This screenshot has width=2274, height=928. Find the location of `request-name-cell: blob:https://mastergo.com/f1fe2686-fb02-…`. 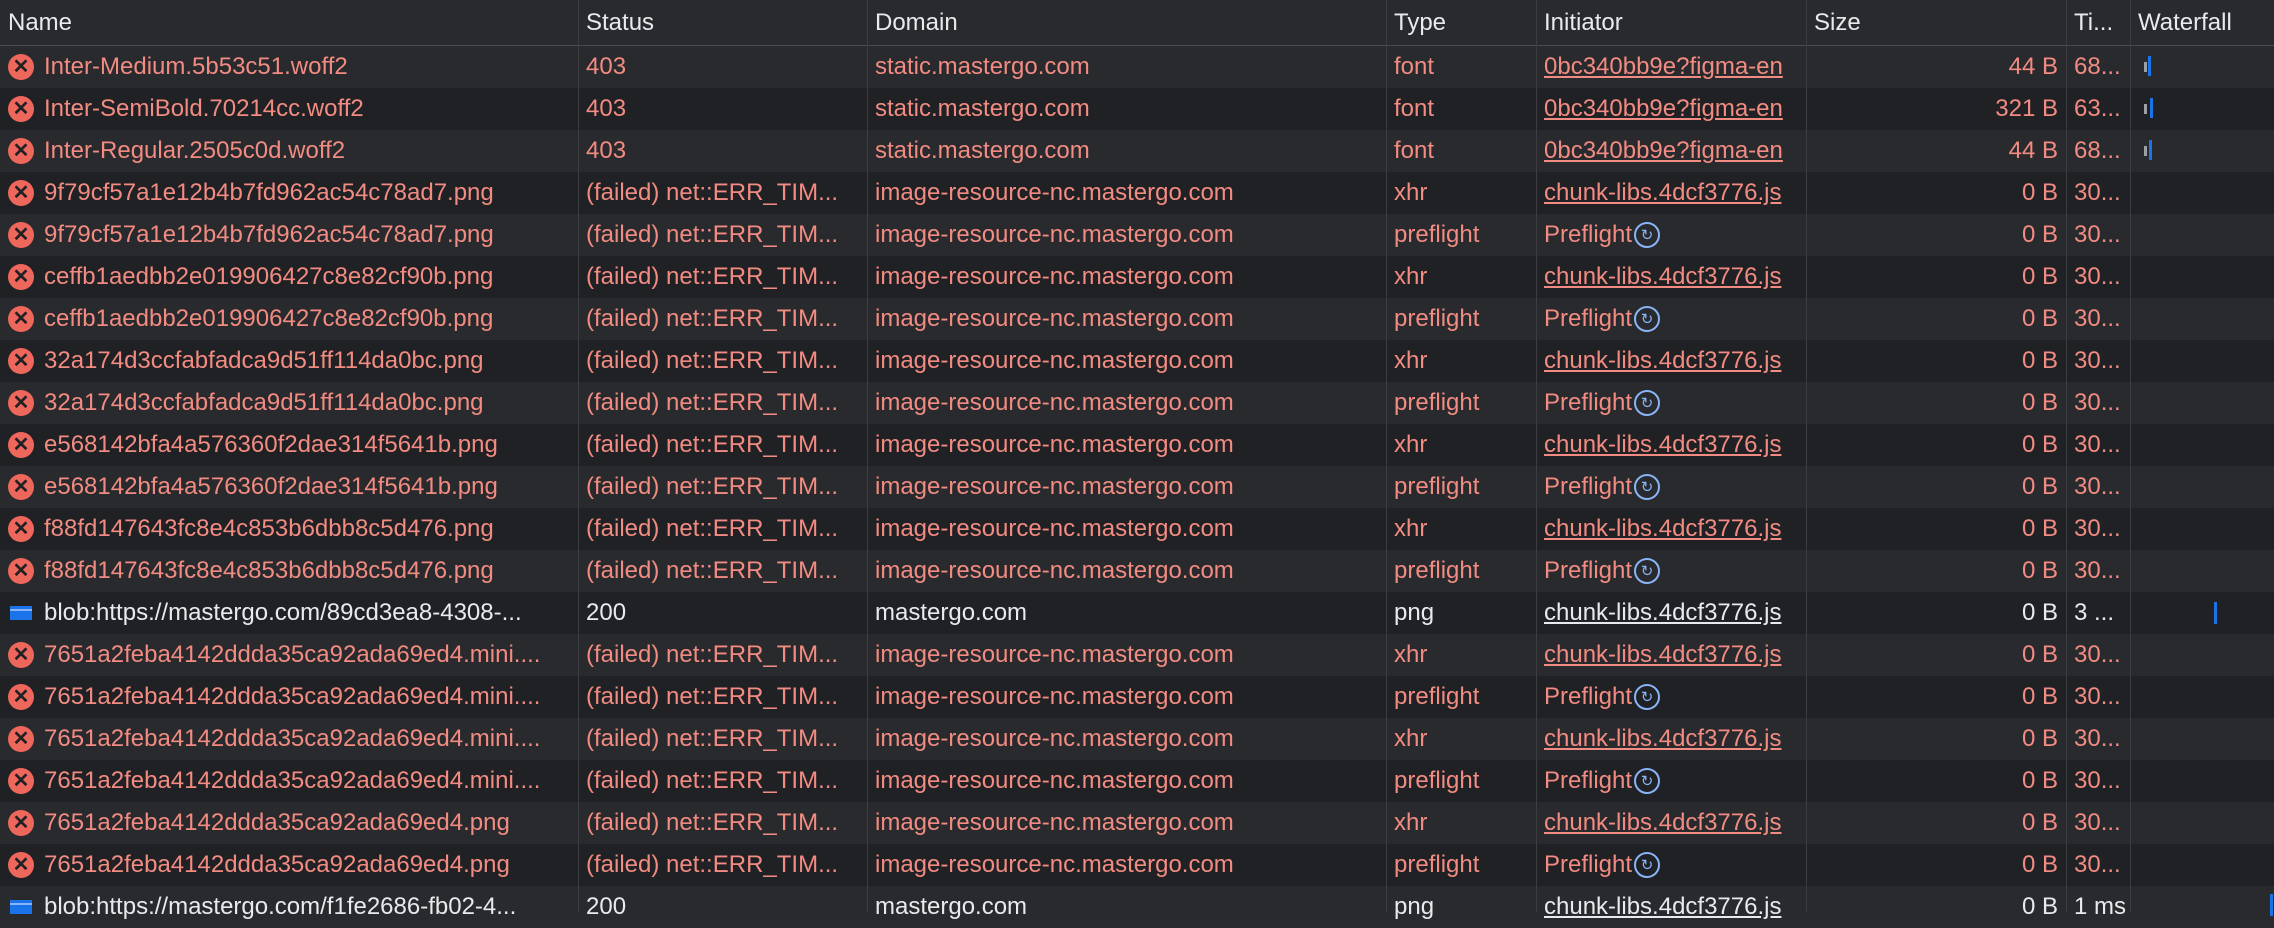

request-name-cell: blob:https://mastergo.com/f1fe2686-fb02-… is located at coordinates (289, 907).